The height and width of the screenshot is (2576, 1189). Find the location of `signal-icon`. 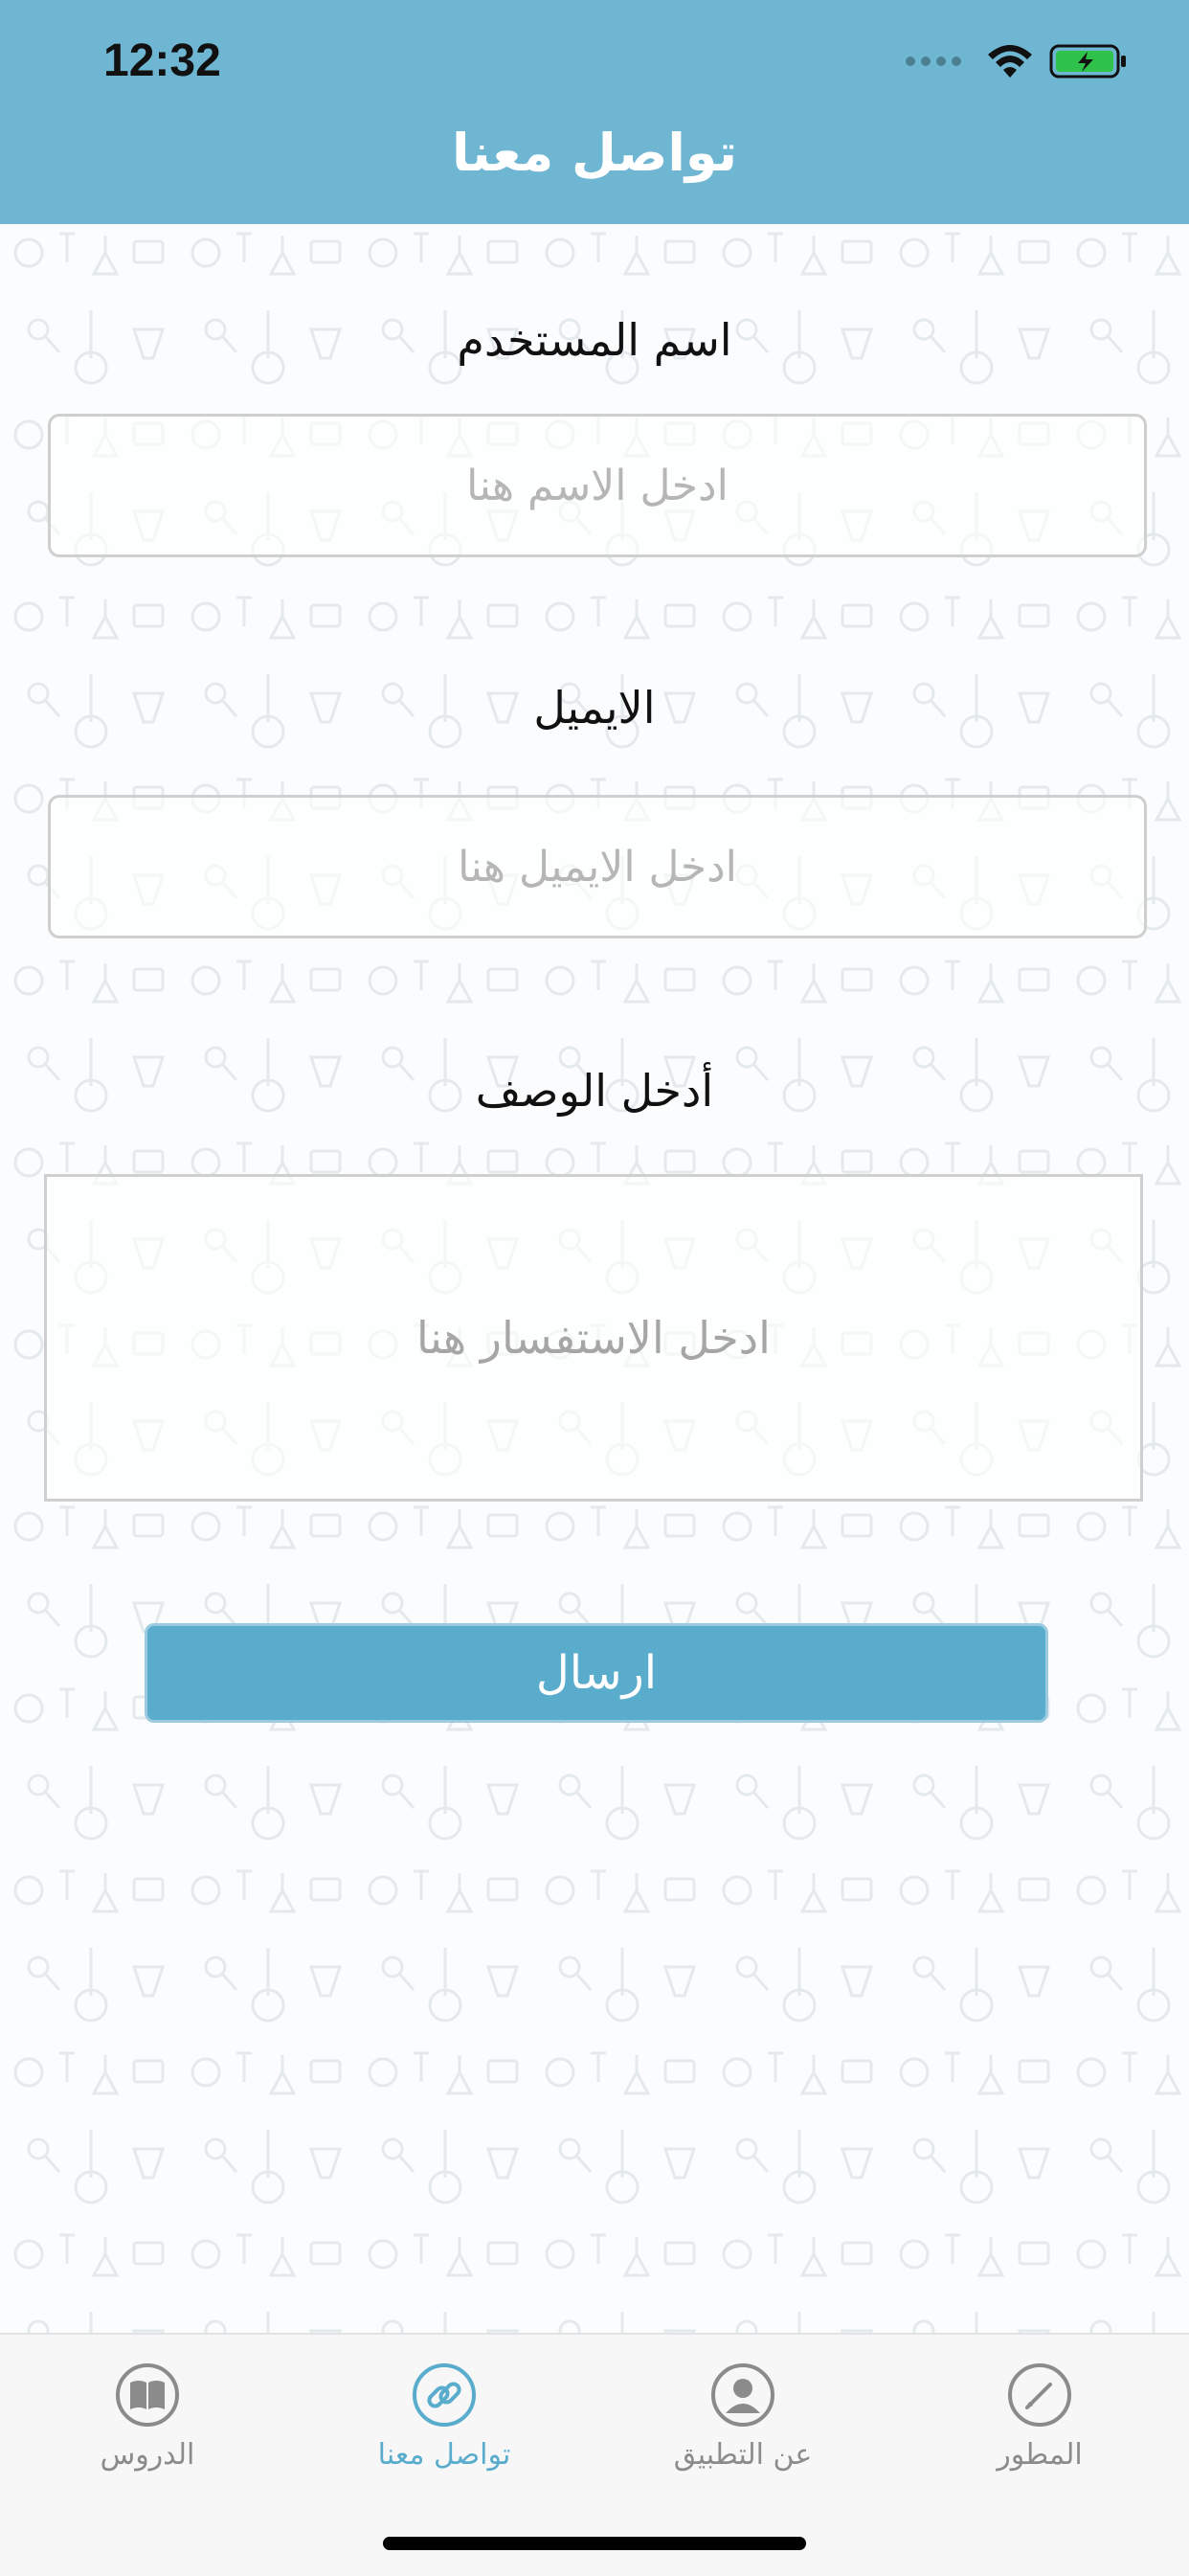

signal-icon is located at coordinates (933, 61).